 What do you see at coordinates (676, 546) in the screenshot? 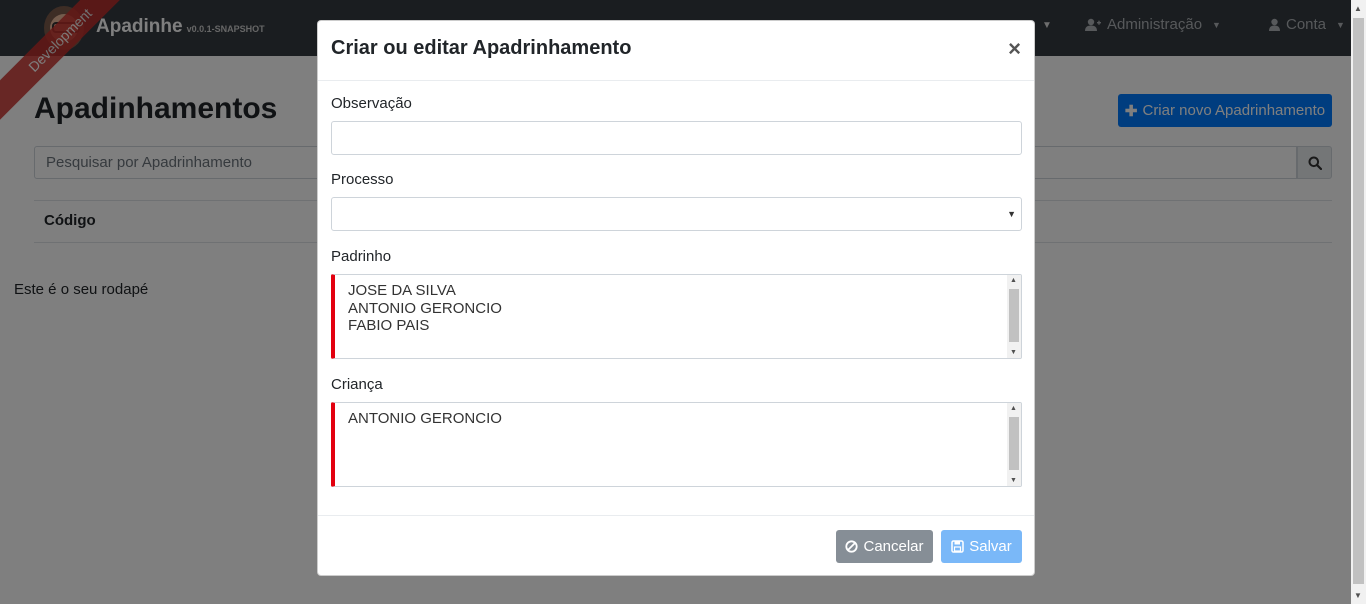
I see `modal-footer: Cancelar Salvar` at bounding box center [676, 546].